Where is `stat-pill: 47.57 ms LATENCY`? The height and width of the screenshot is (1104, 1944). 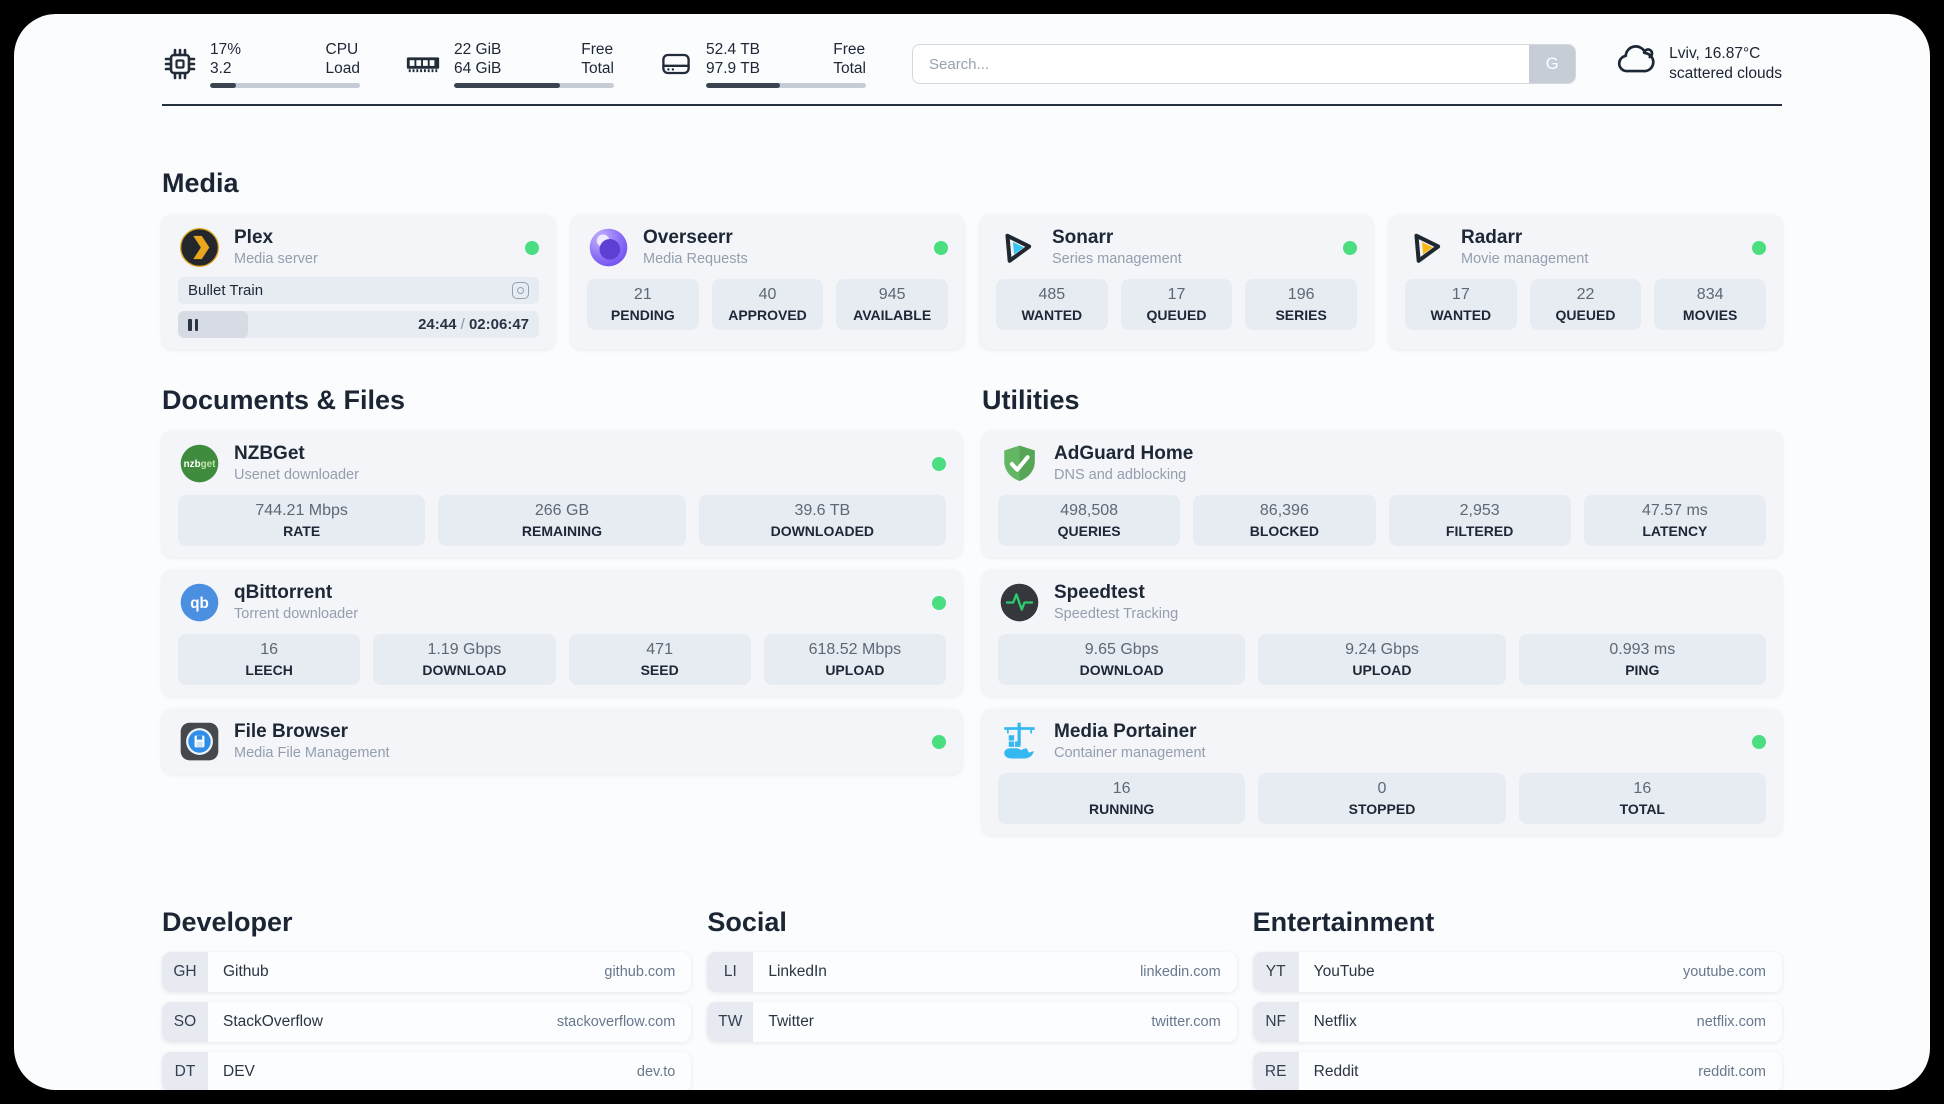 stat-pill: 47.57 ms LATENCY is located at coordinates (1674, 520).